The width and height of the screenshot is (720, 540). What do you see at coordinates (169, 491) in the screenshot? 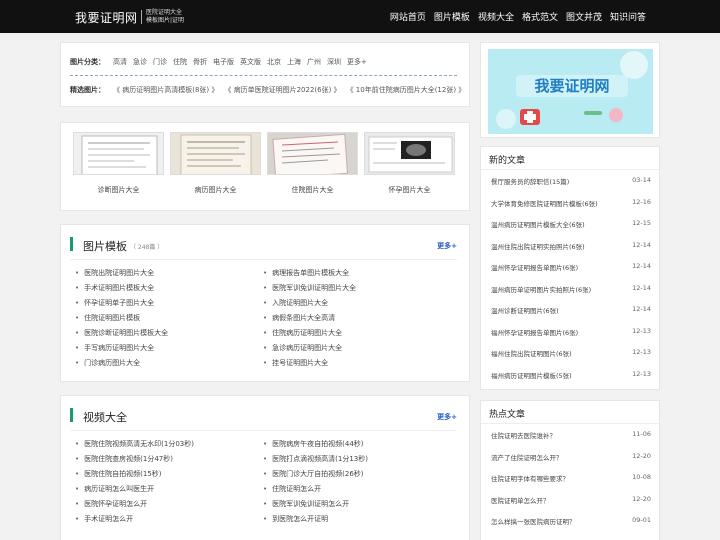
I see `list-item: 病历证明怎么叫医生开` at bounding box center [169, 491].